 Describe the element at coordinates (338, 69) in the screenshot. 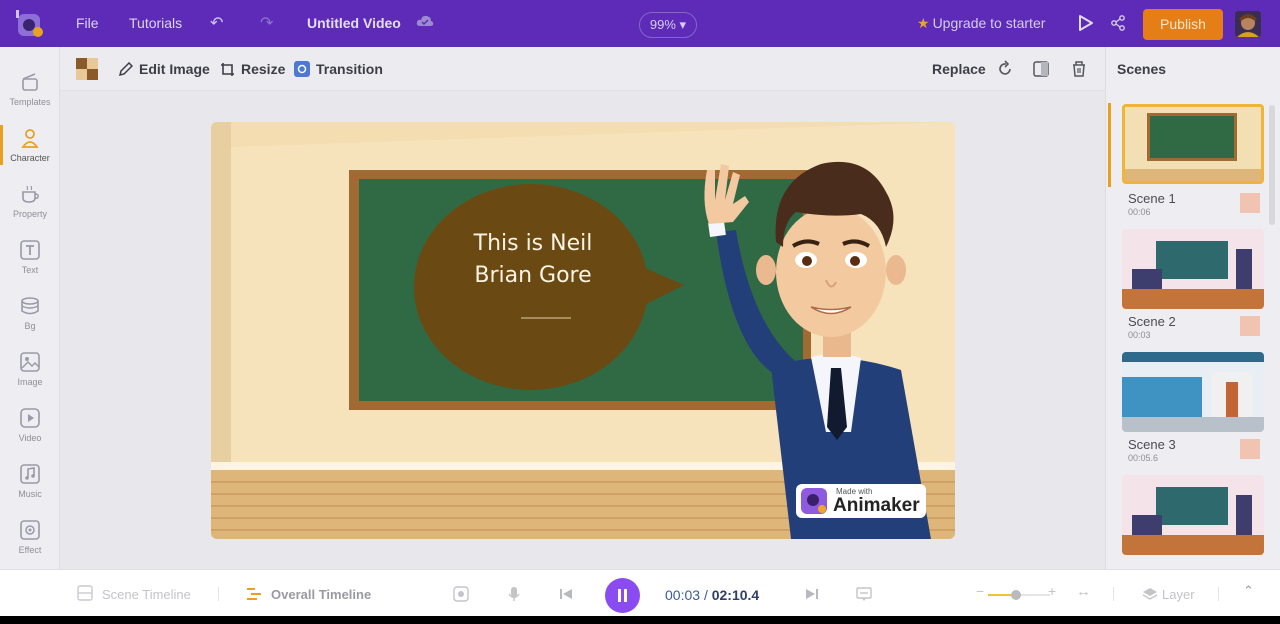

I see `transition-button: Transition` at that location.